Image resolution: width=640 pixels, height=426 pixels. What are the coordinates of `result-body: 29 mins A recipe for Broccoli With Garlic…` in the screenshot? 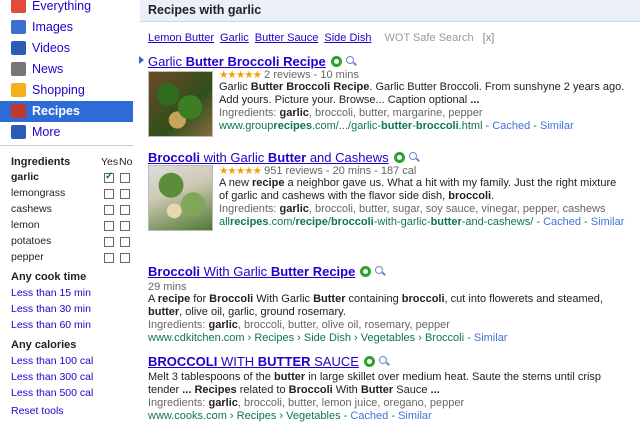 It's located at (388, 313).